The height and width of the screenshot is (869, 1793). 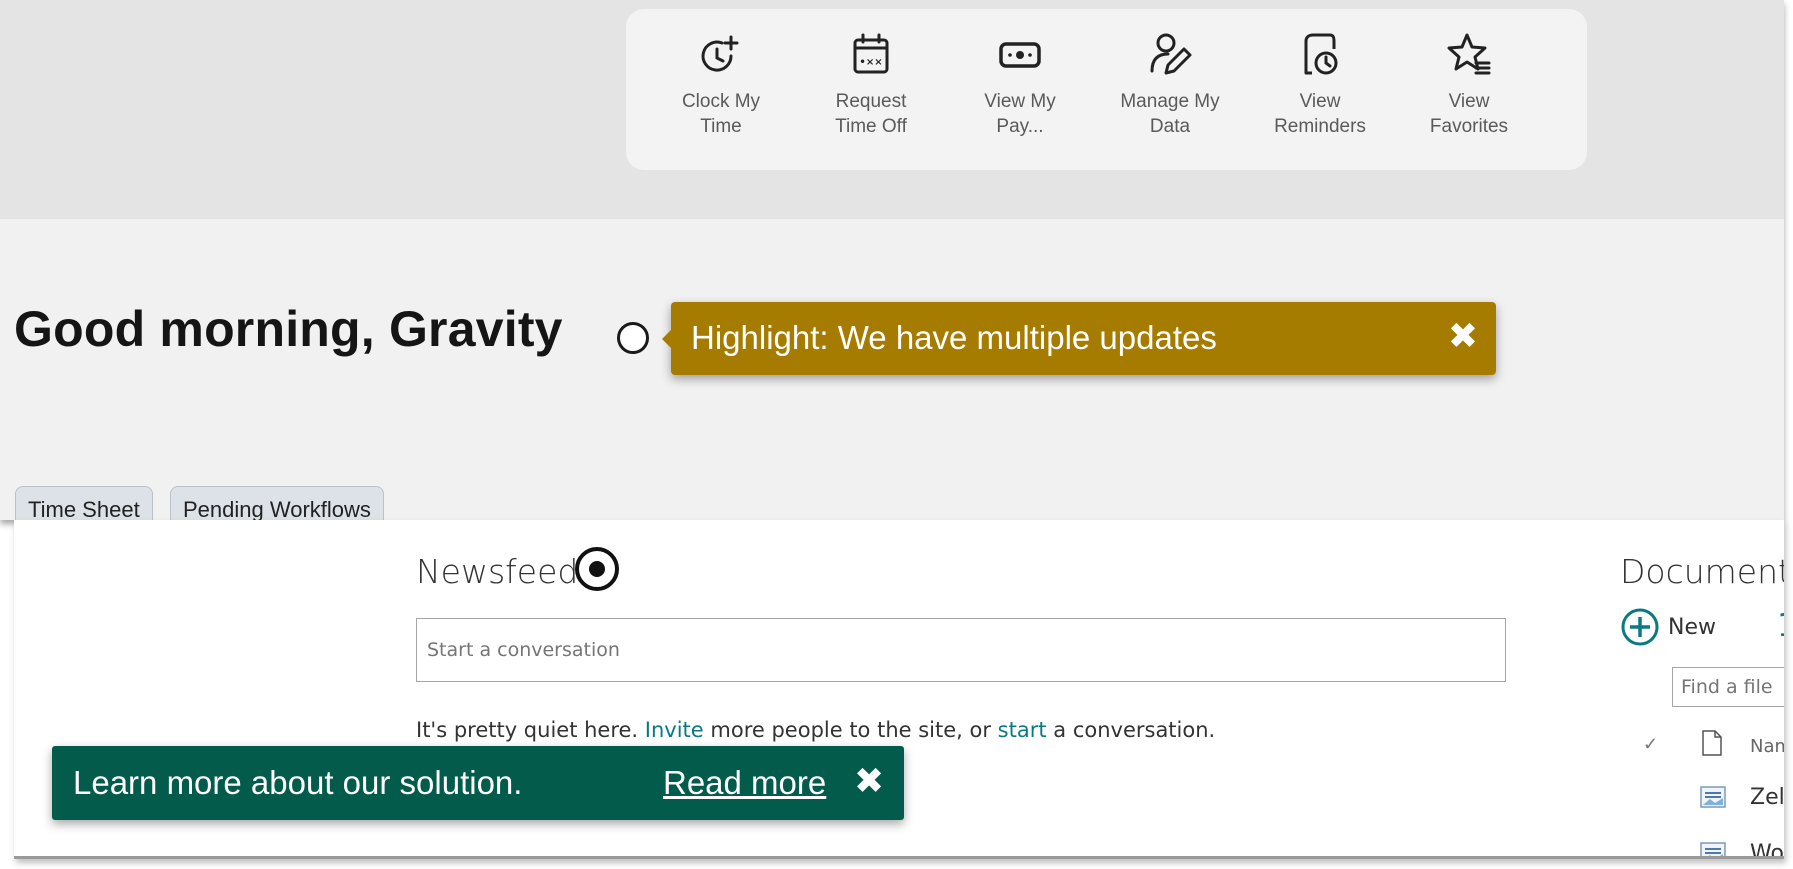 What do you see at coordinates (1170, 84) in the screenshot?
I see `quick-action-manage-my-data: Manage My Data` at bounding box center [1170, 84].